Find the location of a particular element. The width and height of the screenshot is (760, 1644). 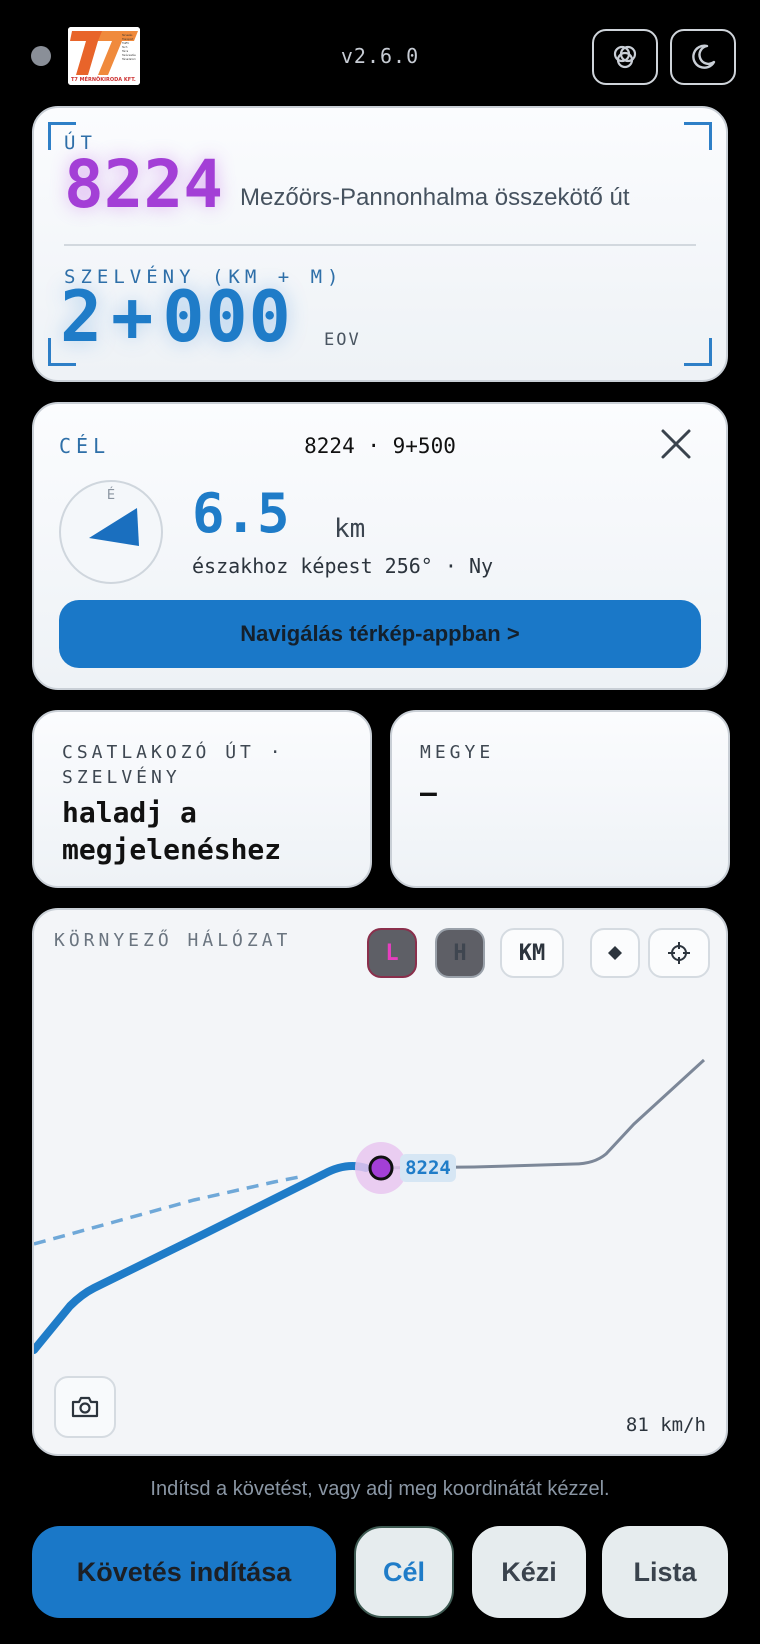

km-markers-button: KM is located at coordinates (532, 953).